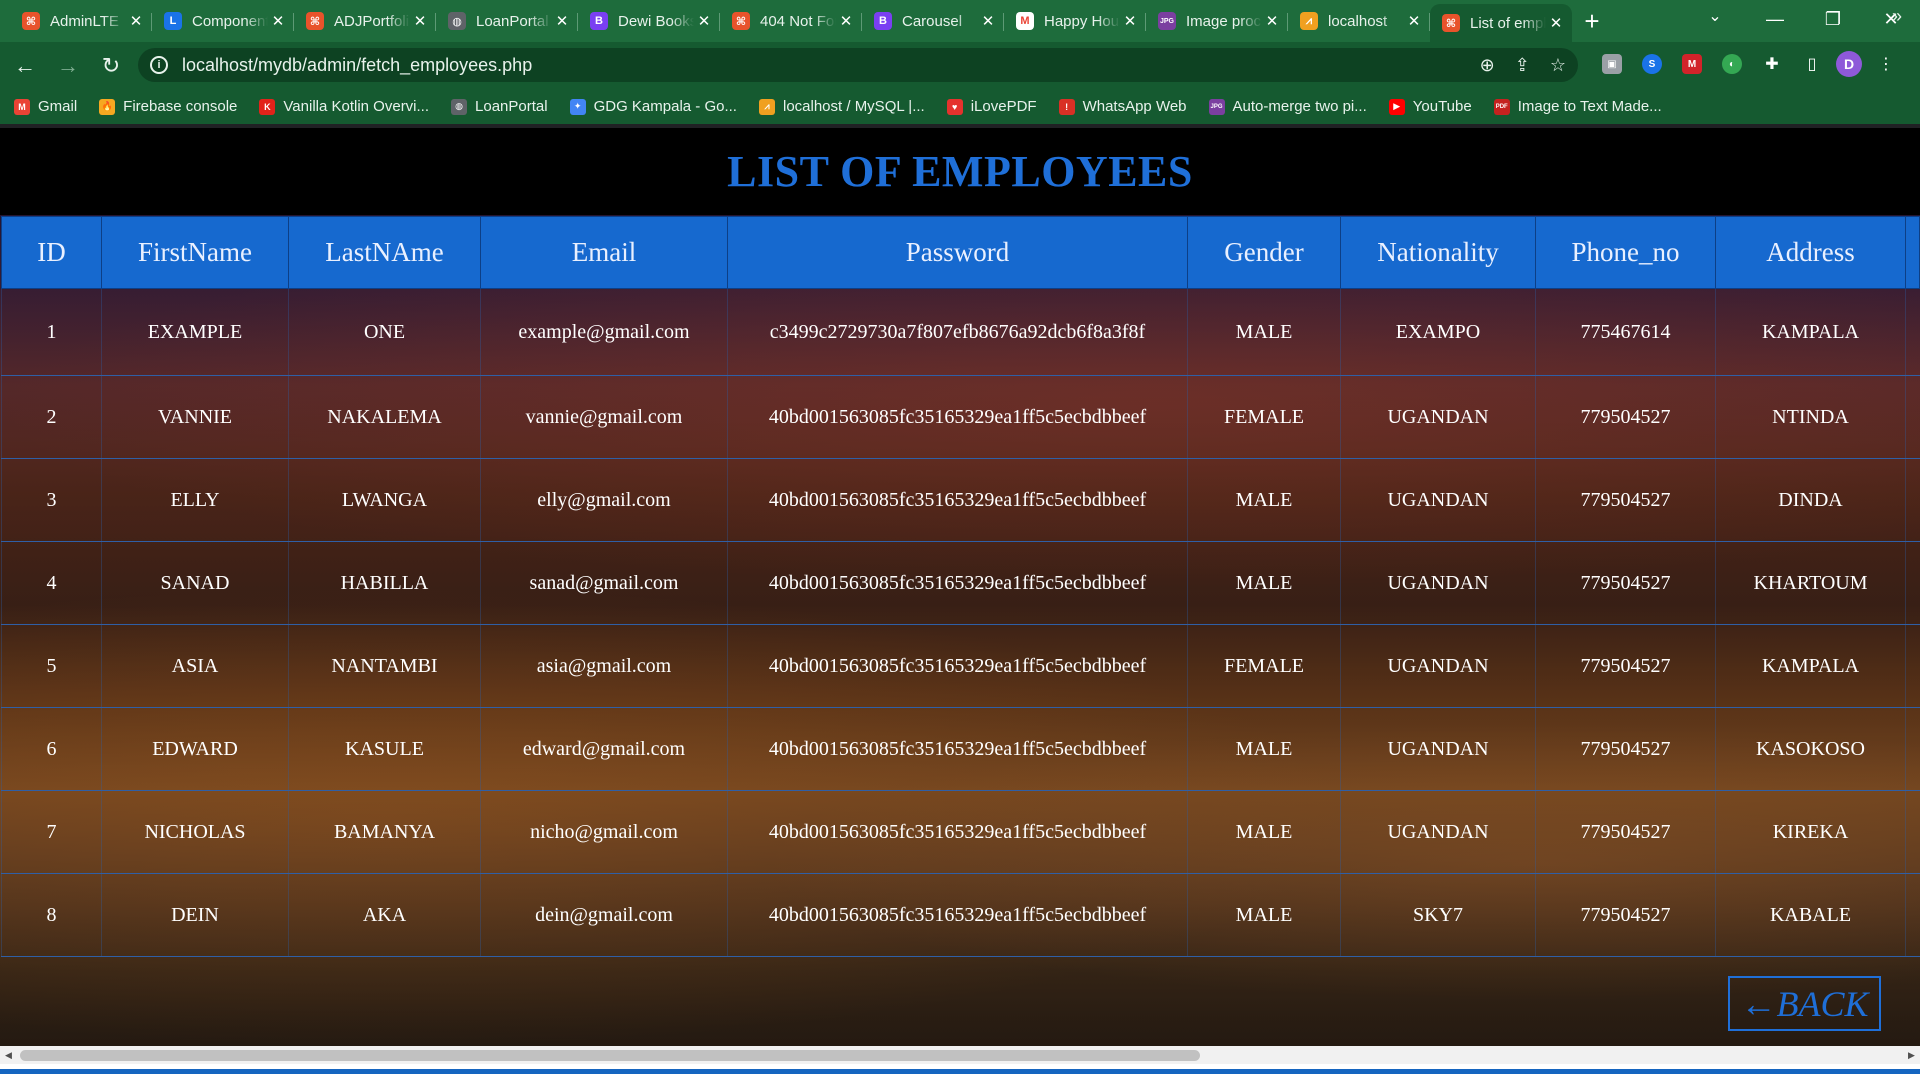  Describe the element at coordinates (1625, 749) in the screenshot. I see `table-cell: 779504527` at that location.